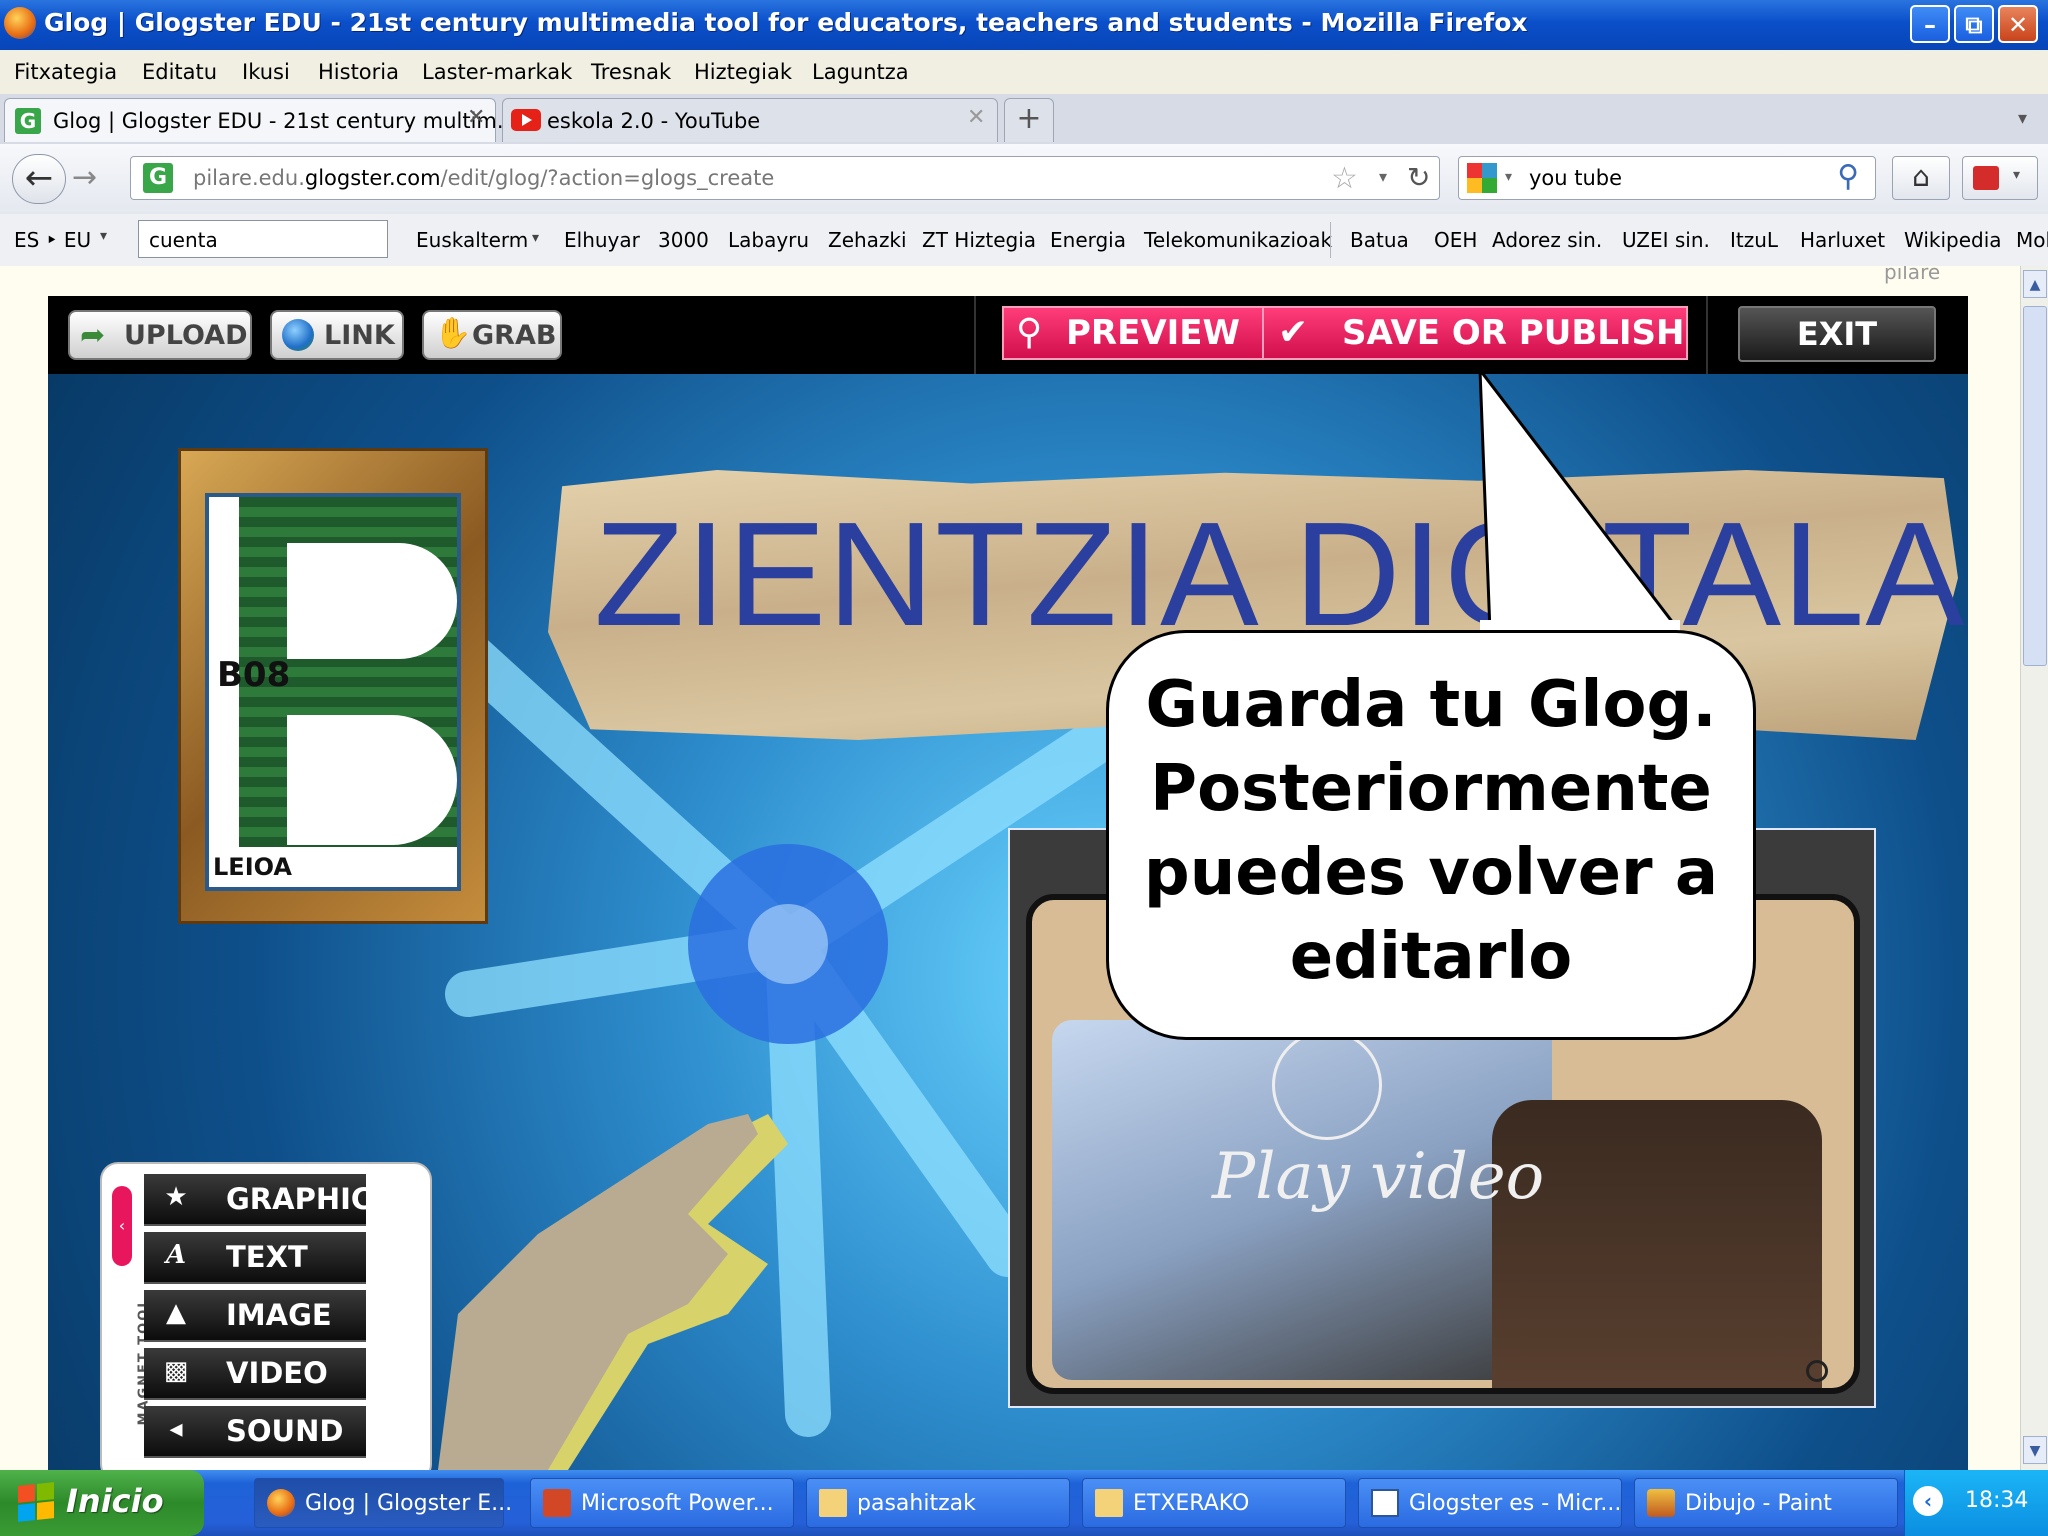 The width and height of the screenshot is (2048, 1536). What do you see at coordinates (1953, 240) in the screenshot?
I see `bookmark-wikipedia: Wikipedia` at bounding box center [1953, 240].